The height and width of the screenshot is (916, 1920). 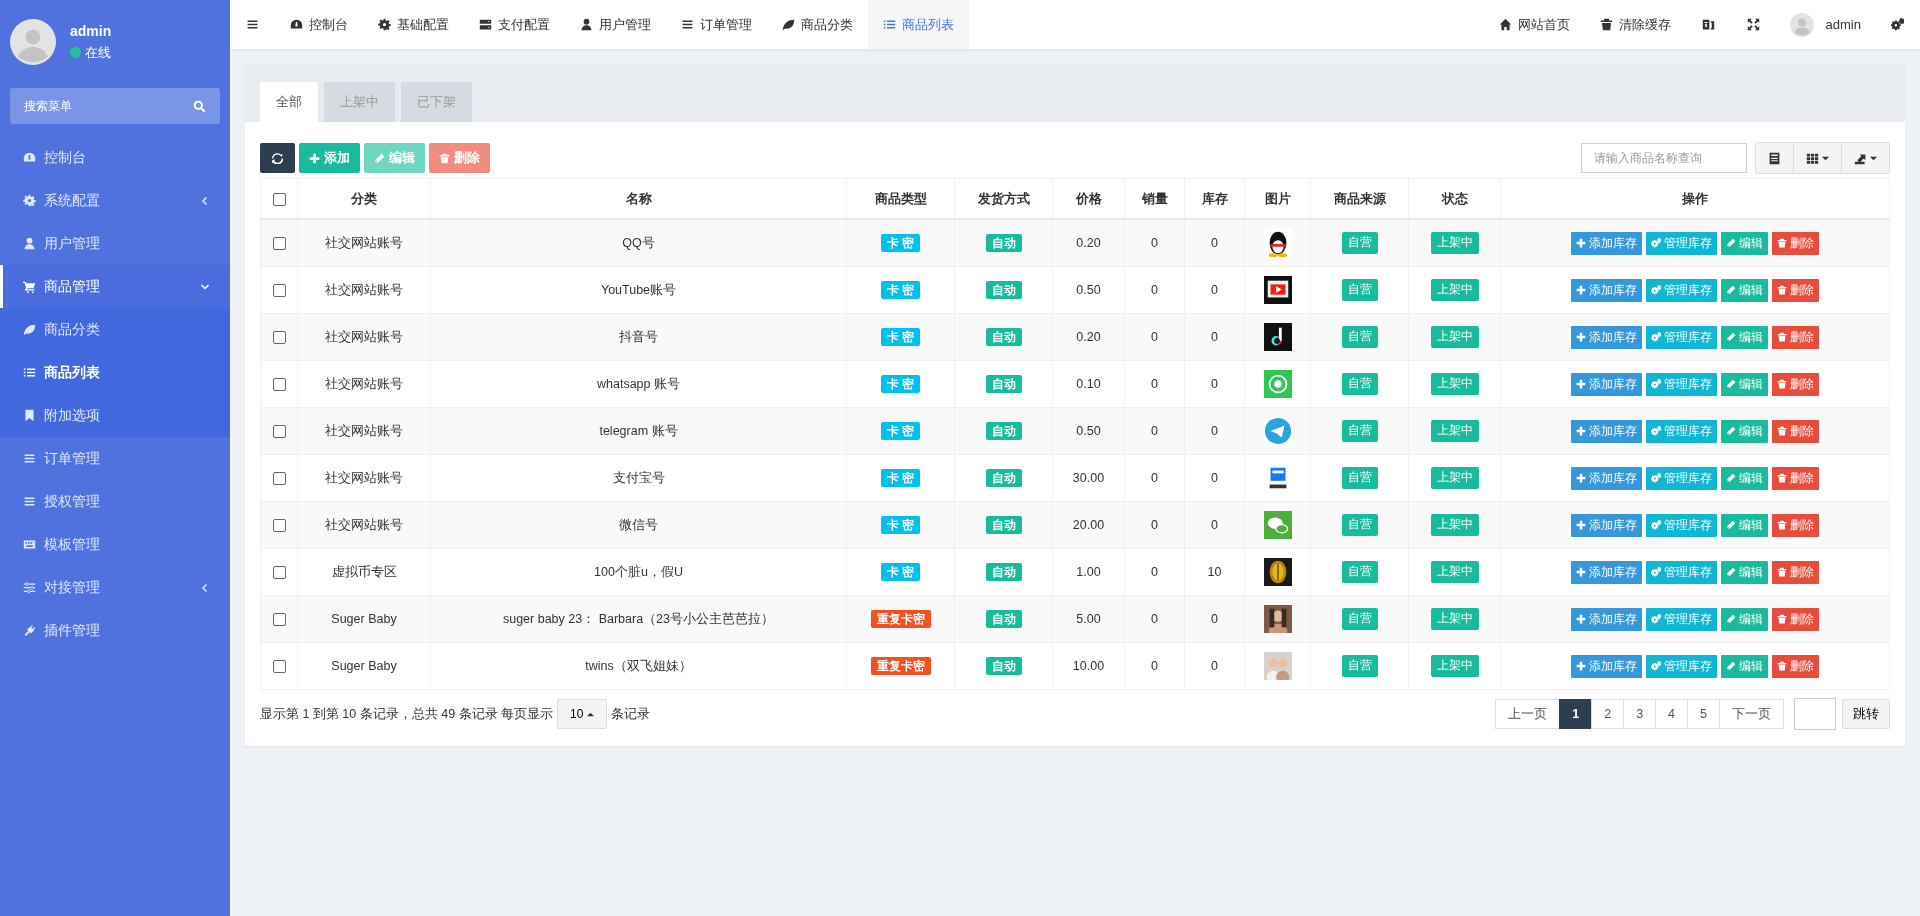 What do you see at coordinates (115, 157) in the screenshot?
I see `sidebar-item: 控制台` at bounding box center [115, 157].